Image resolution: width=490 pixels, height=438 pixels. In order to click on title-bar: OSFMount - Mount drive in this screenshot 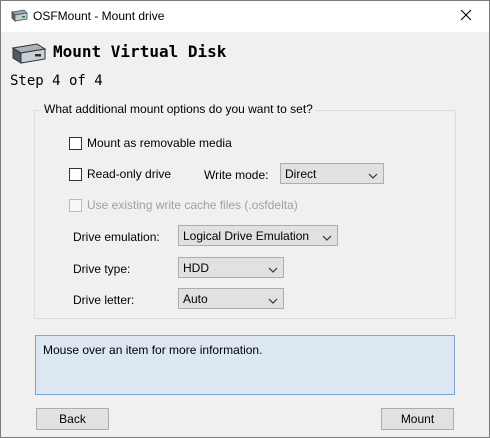, I will do `click(245, 16)`.